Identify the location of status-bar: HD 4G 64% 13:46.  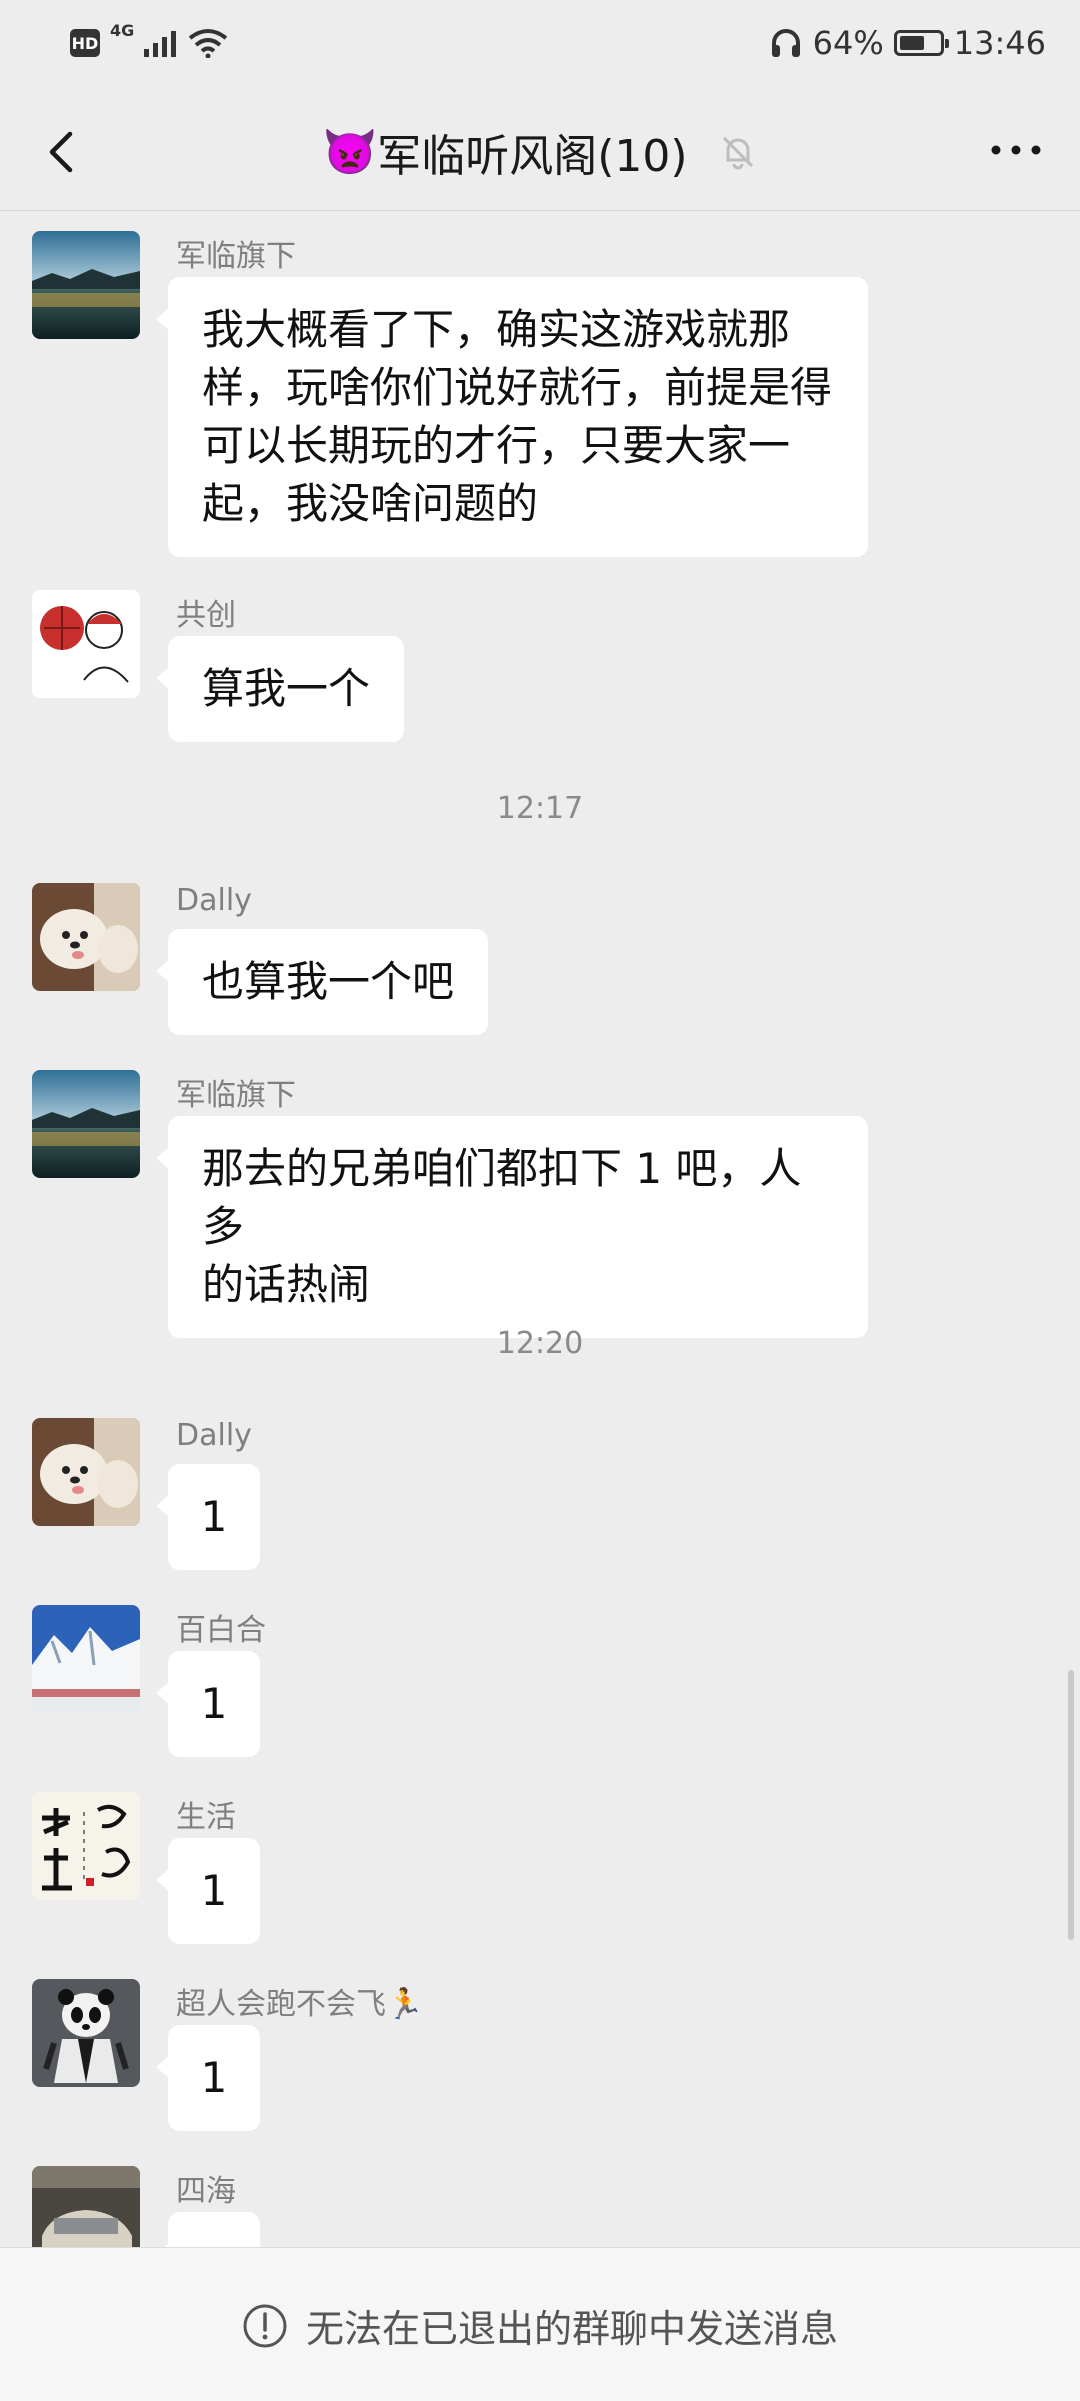
(540, 48).